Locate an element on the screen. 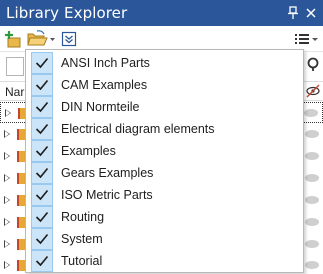 The image size is (323, 274). menu-item-label: Examples is located at coordinates (88, 151).